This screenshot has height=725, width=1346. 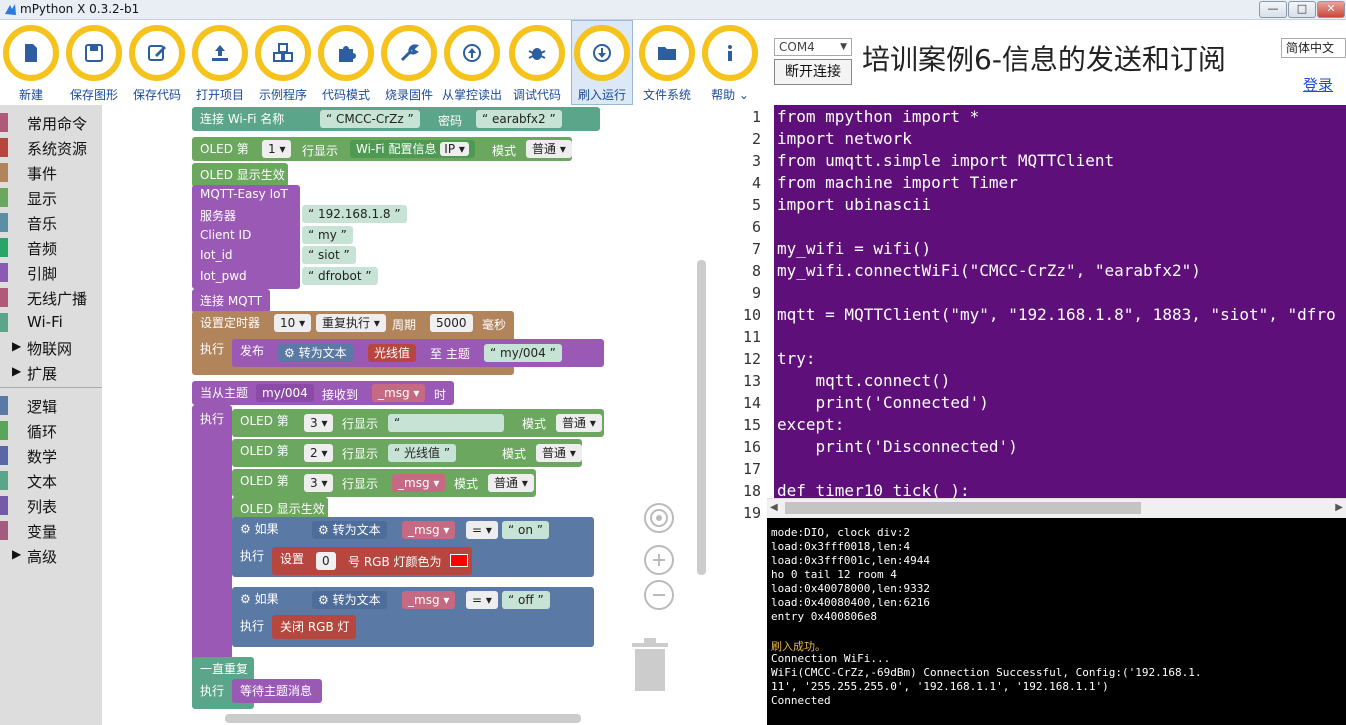 I want to click on flash-run-button: 刷入运行, so click(x=602, y=62).